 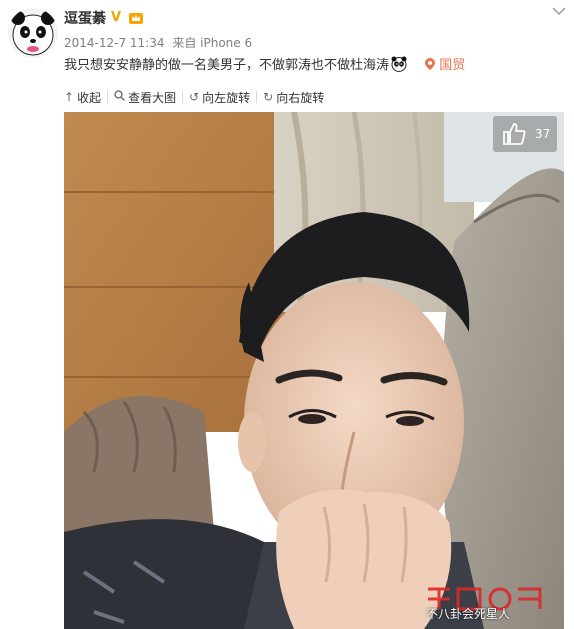 What do you see at coordinates (268, 97) in the screenshot?
I see `rotate-right-icon: ↻` at bounding box center [268, 97].